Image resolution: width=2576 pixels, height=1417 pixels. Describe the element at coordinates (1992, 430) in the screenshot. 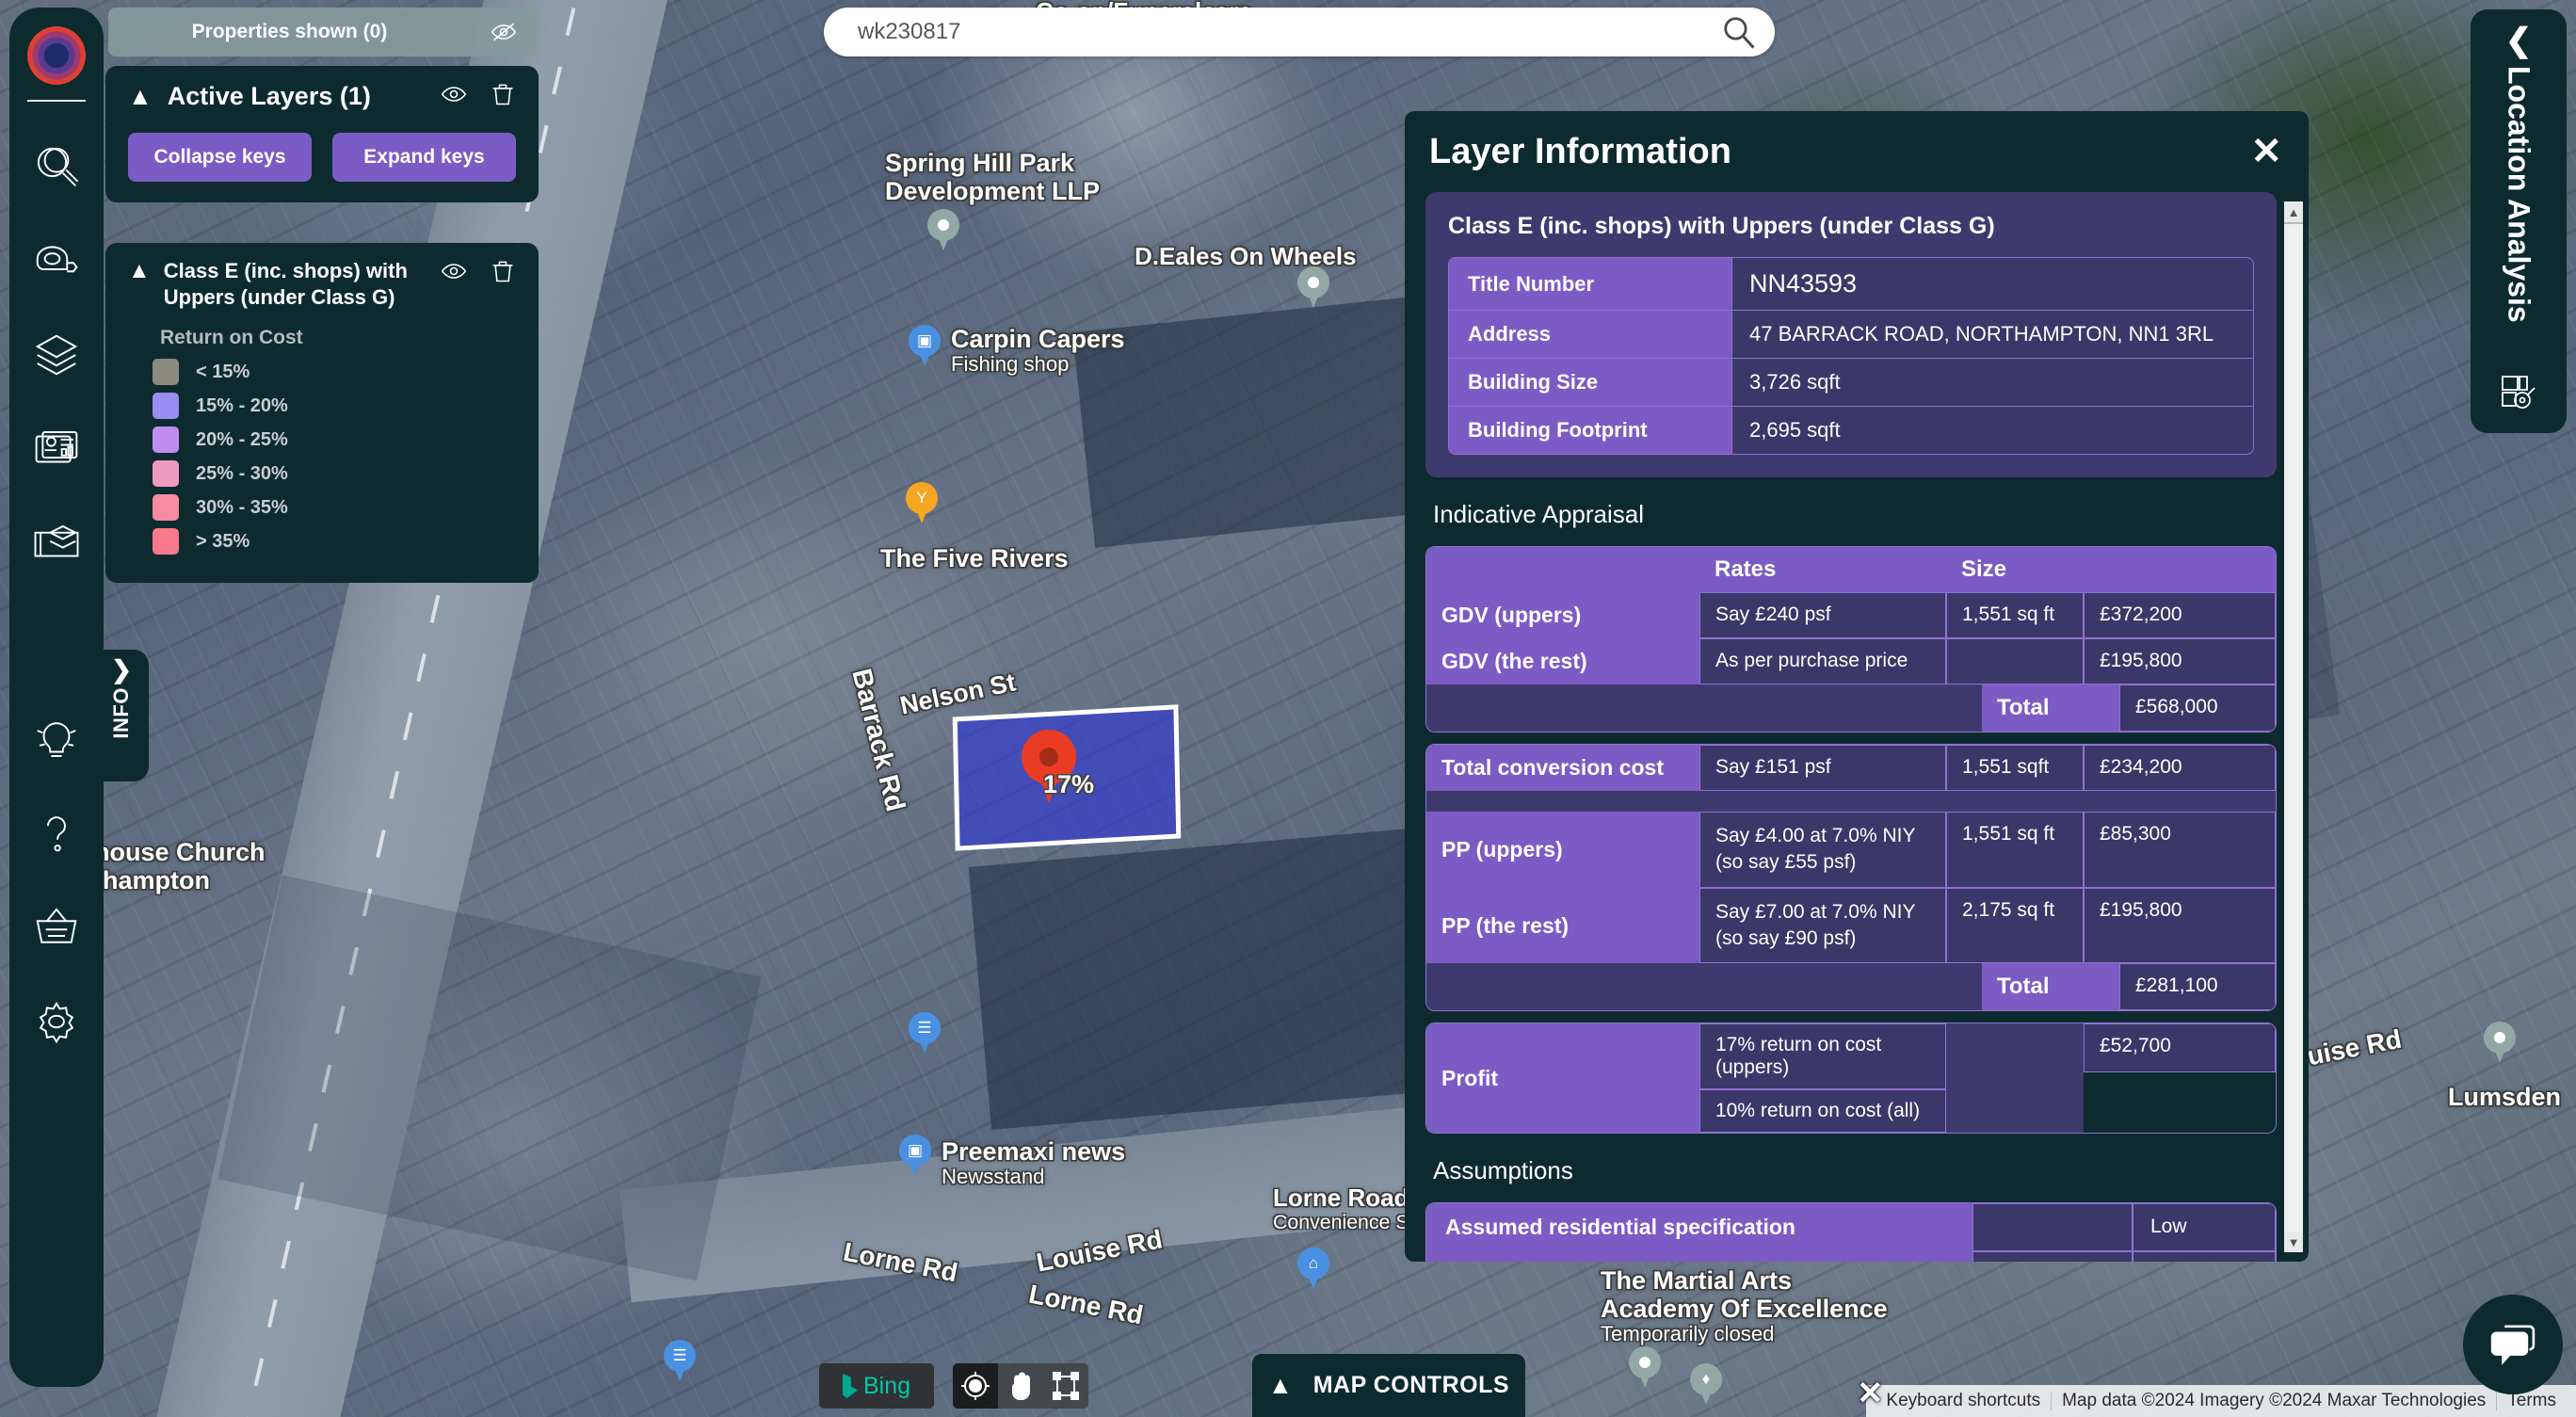

I see `detail-value: 2,695 sqft` at that location.